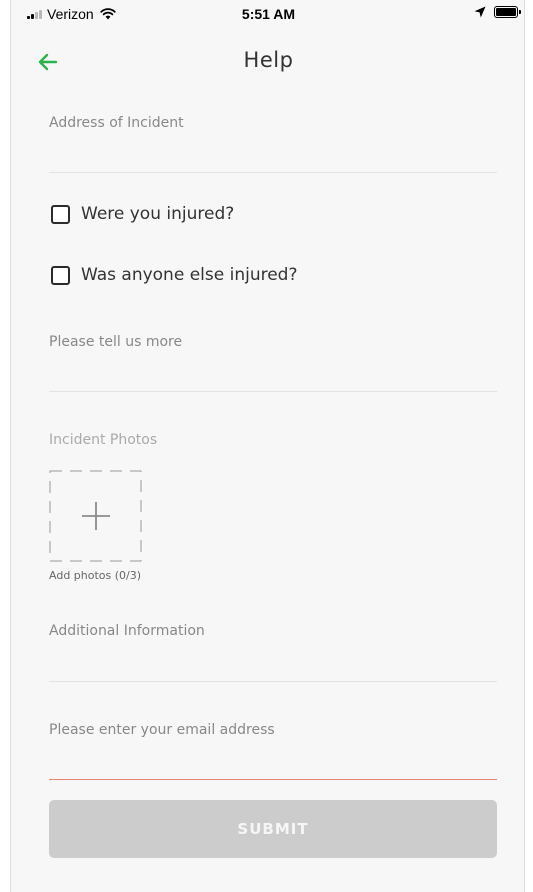  I want to click on injured-self-checkbox: Were you injured?, so click(142, 214).